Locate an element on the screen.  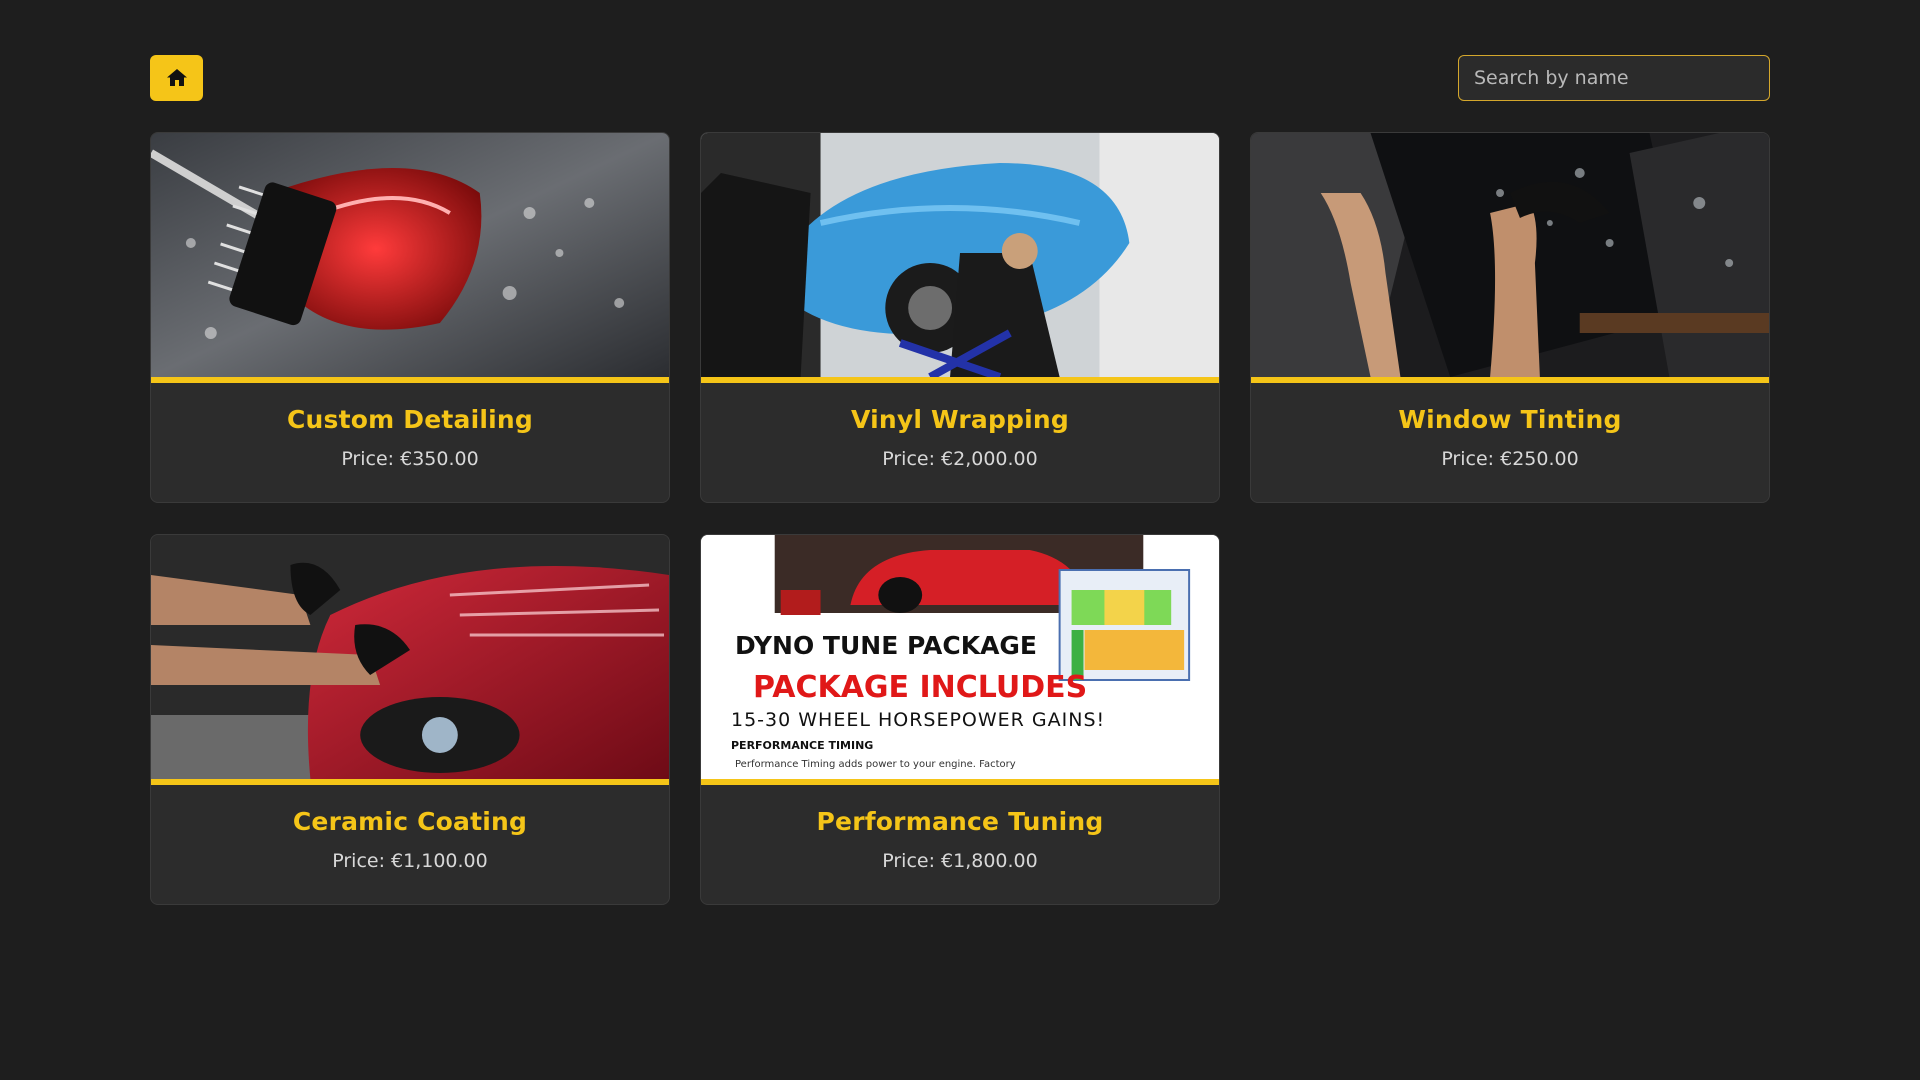
service-card-ceramic-coating: Ceramic Coating Price: €1,100.00 is located at coordinates (410, 719).